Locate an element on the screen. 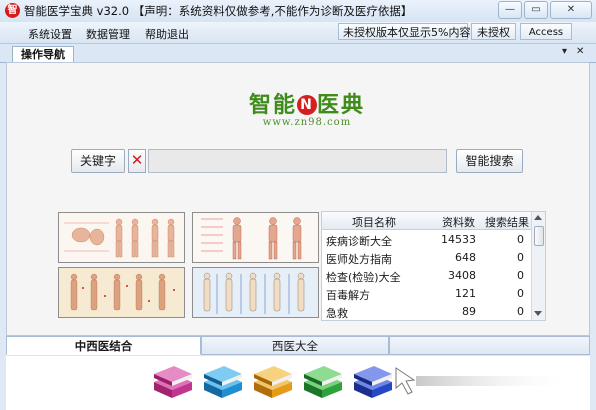 The height and width of the screenshot is (410, 596). row-count: 648 is located at coordinates (465, 257).